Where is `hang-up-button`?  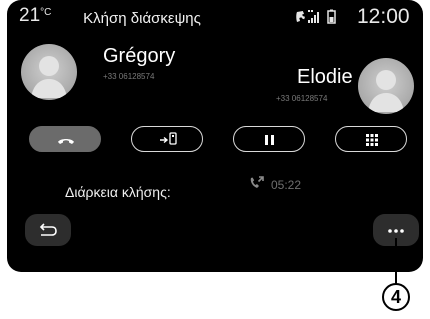 hang-up-button is located at coordinates (65, 139).